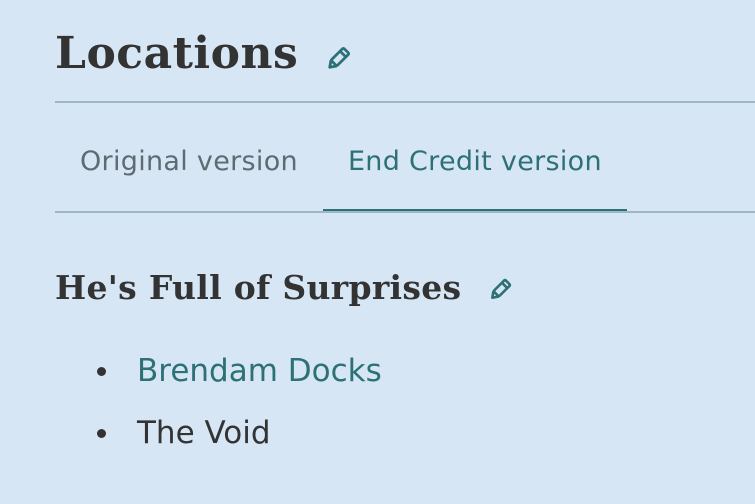 This screenshot has height=504, width=755. I want to click on section-header: Locations, so click(203, 54).